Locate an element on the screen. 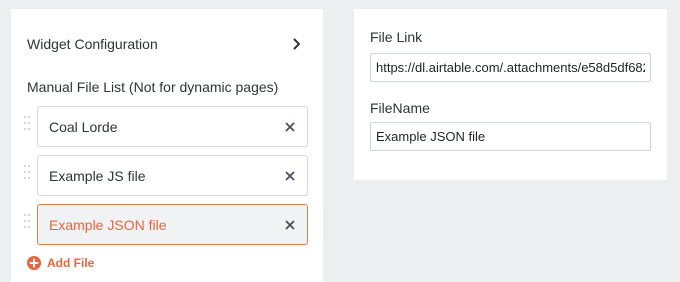 This screenshot has height=282, width=680. list-item: Coal Lorde is located at coordinates (167, 126).